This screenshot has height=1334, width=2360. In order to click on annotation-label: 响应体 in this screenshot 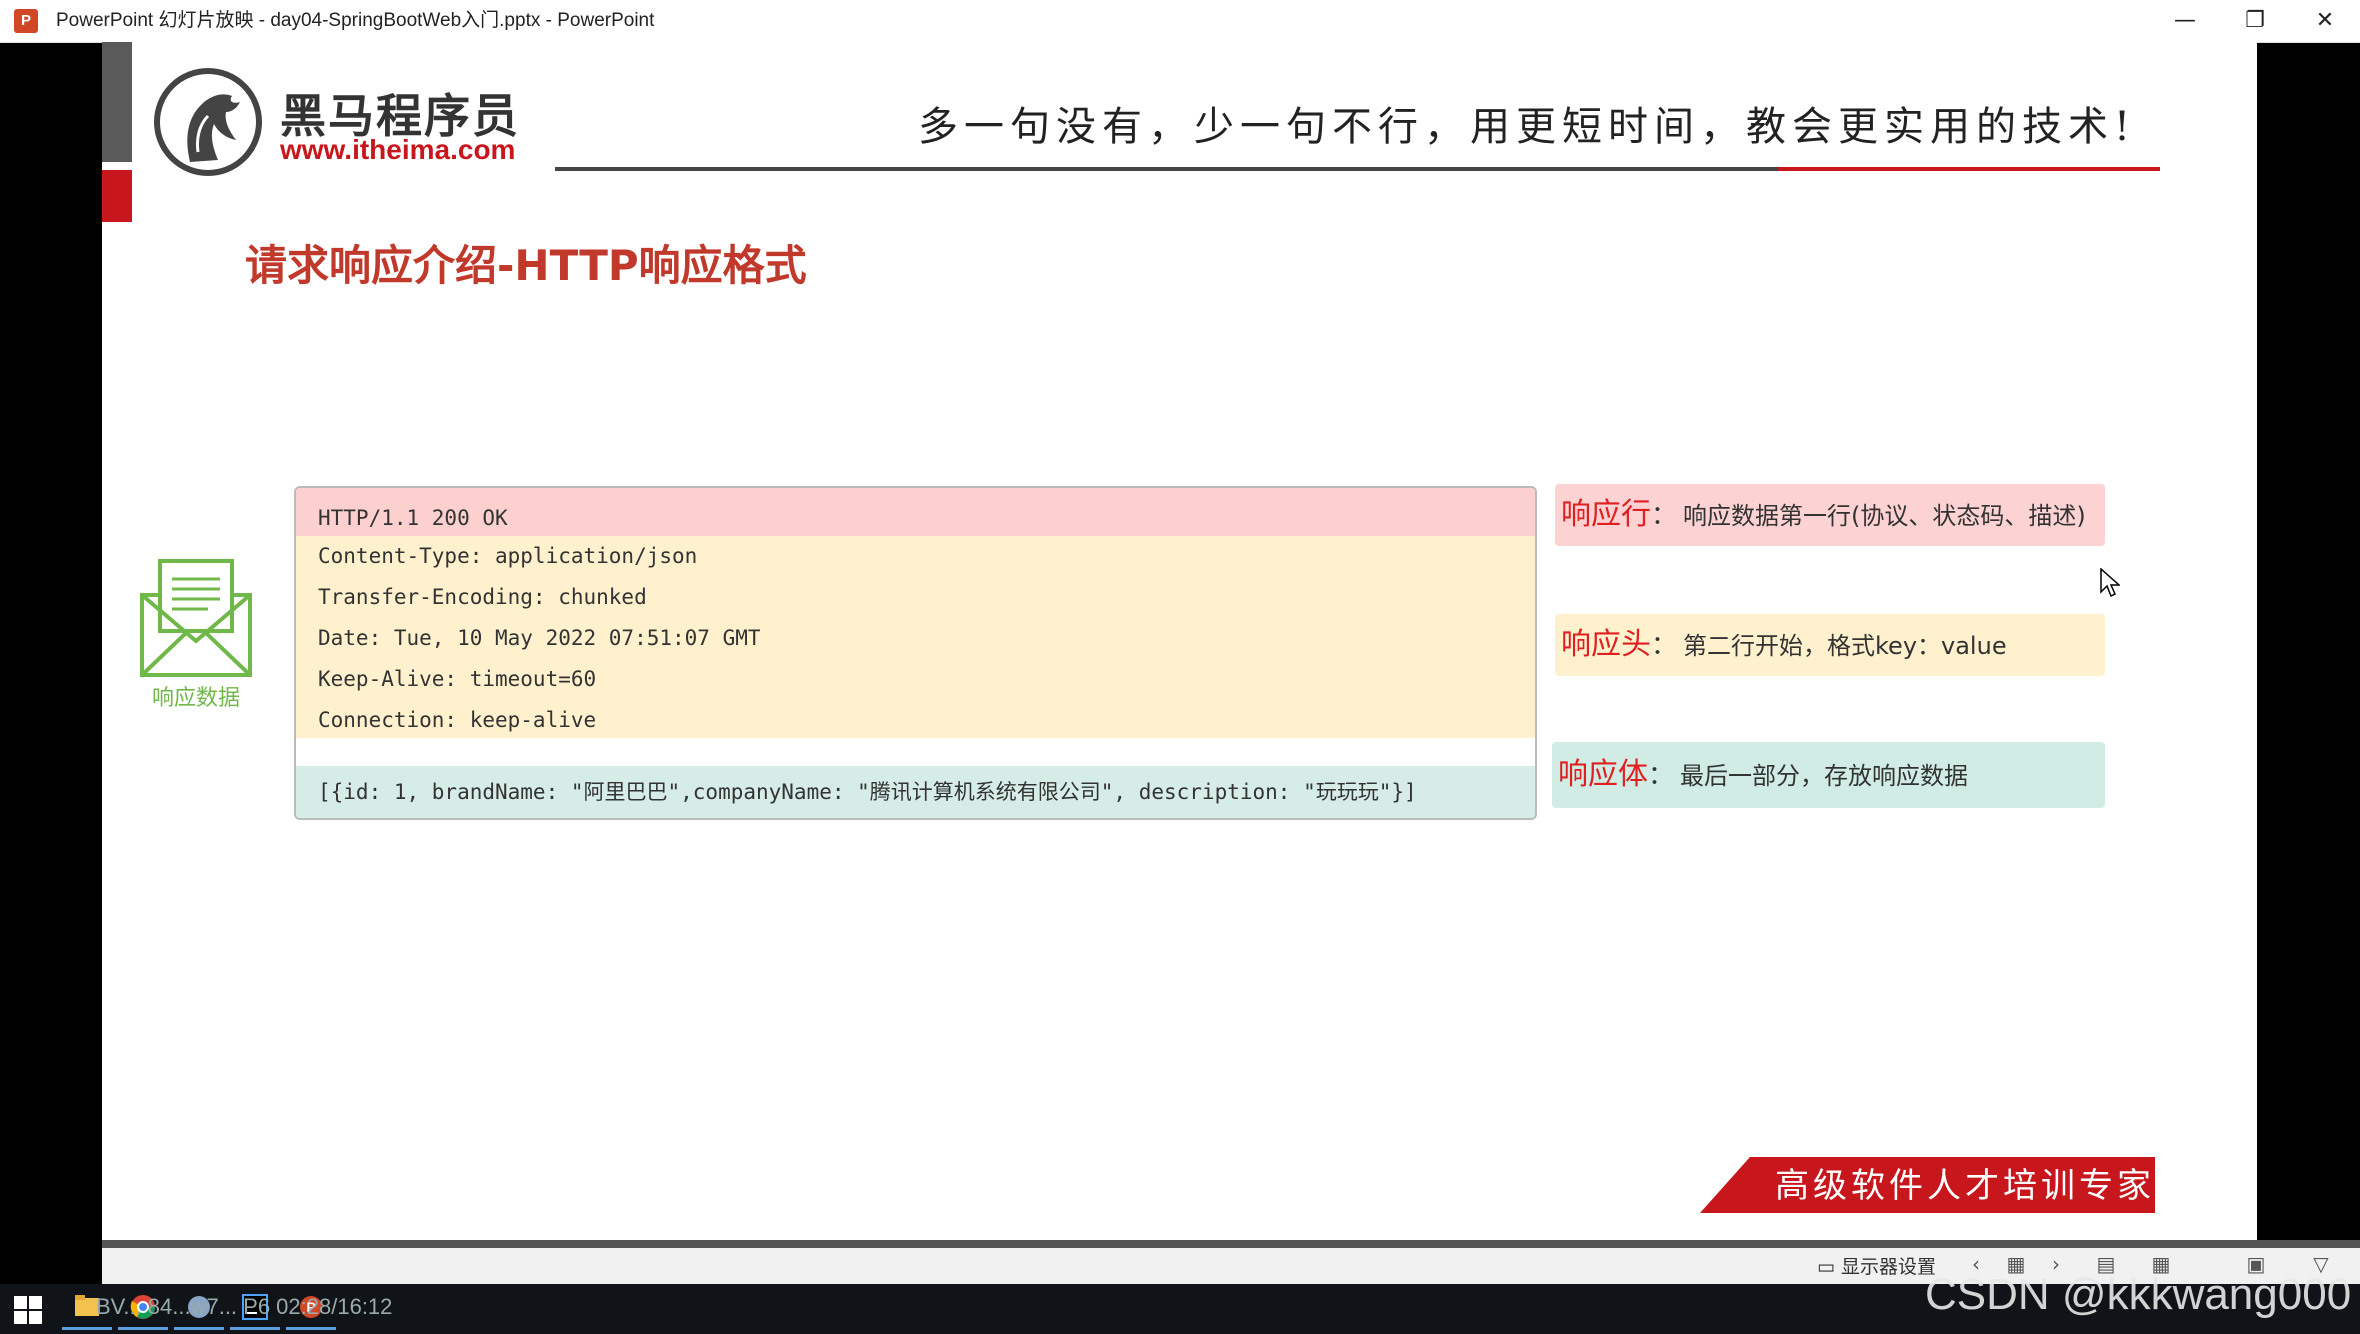, I will do `click(1603, 774)`.